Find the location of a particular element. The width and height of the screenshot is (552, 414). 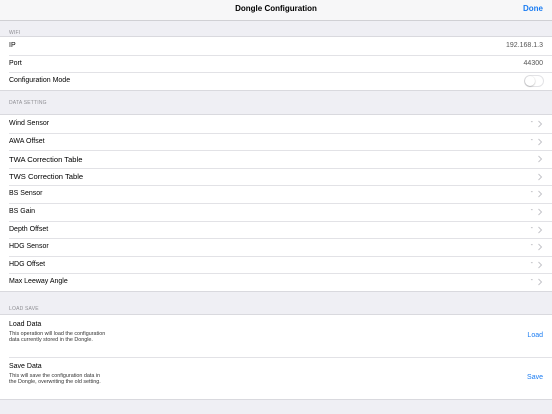

depth-offset-label: Depth Offset is located at coordinates (29, 229).